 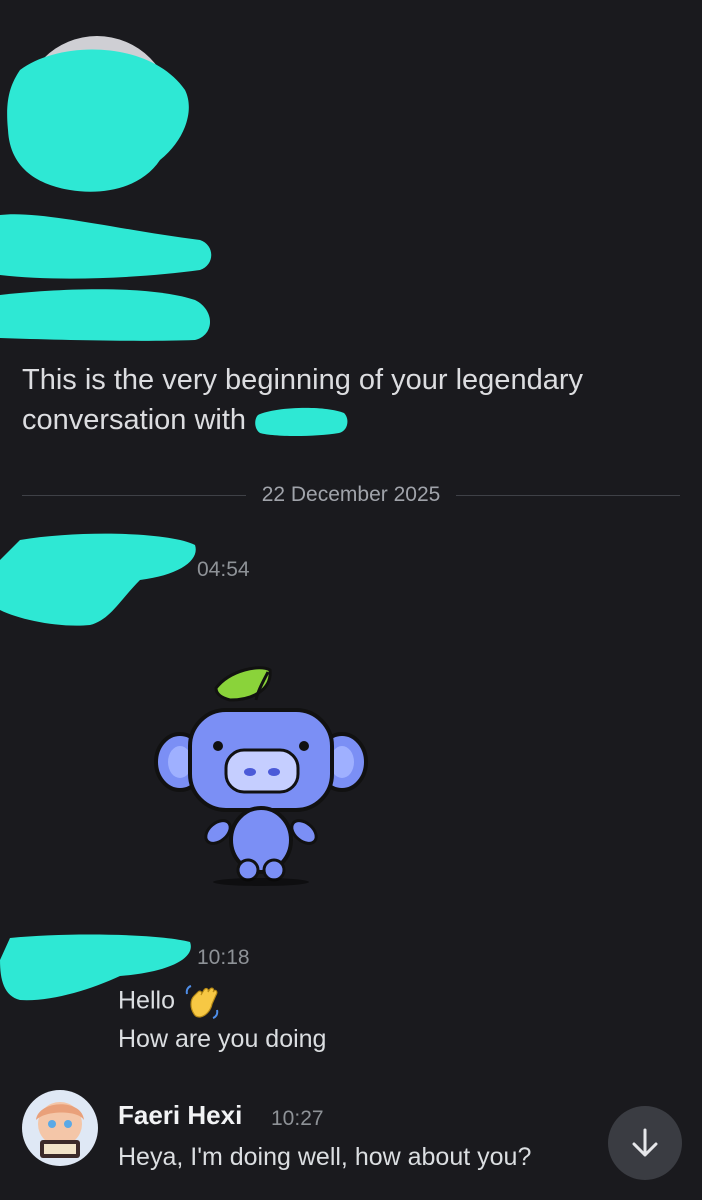 I want to click on arrow-down-icon, so click(x=645, y=1142).